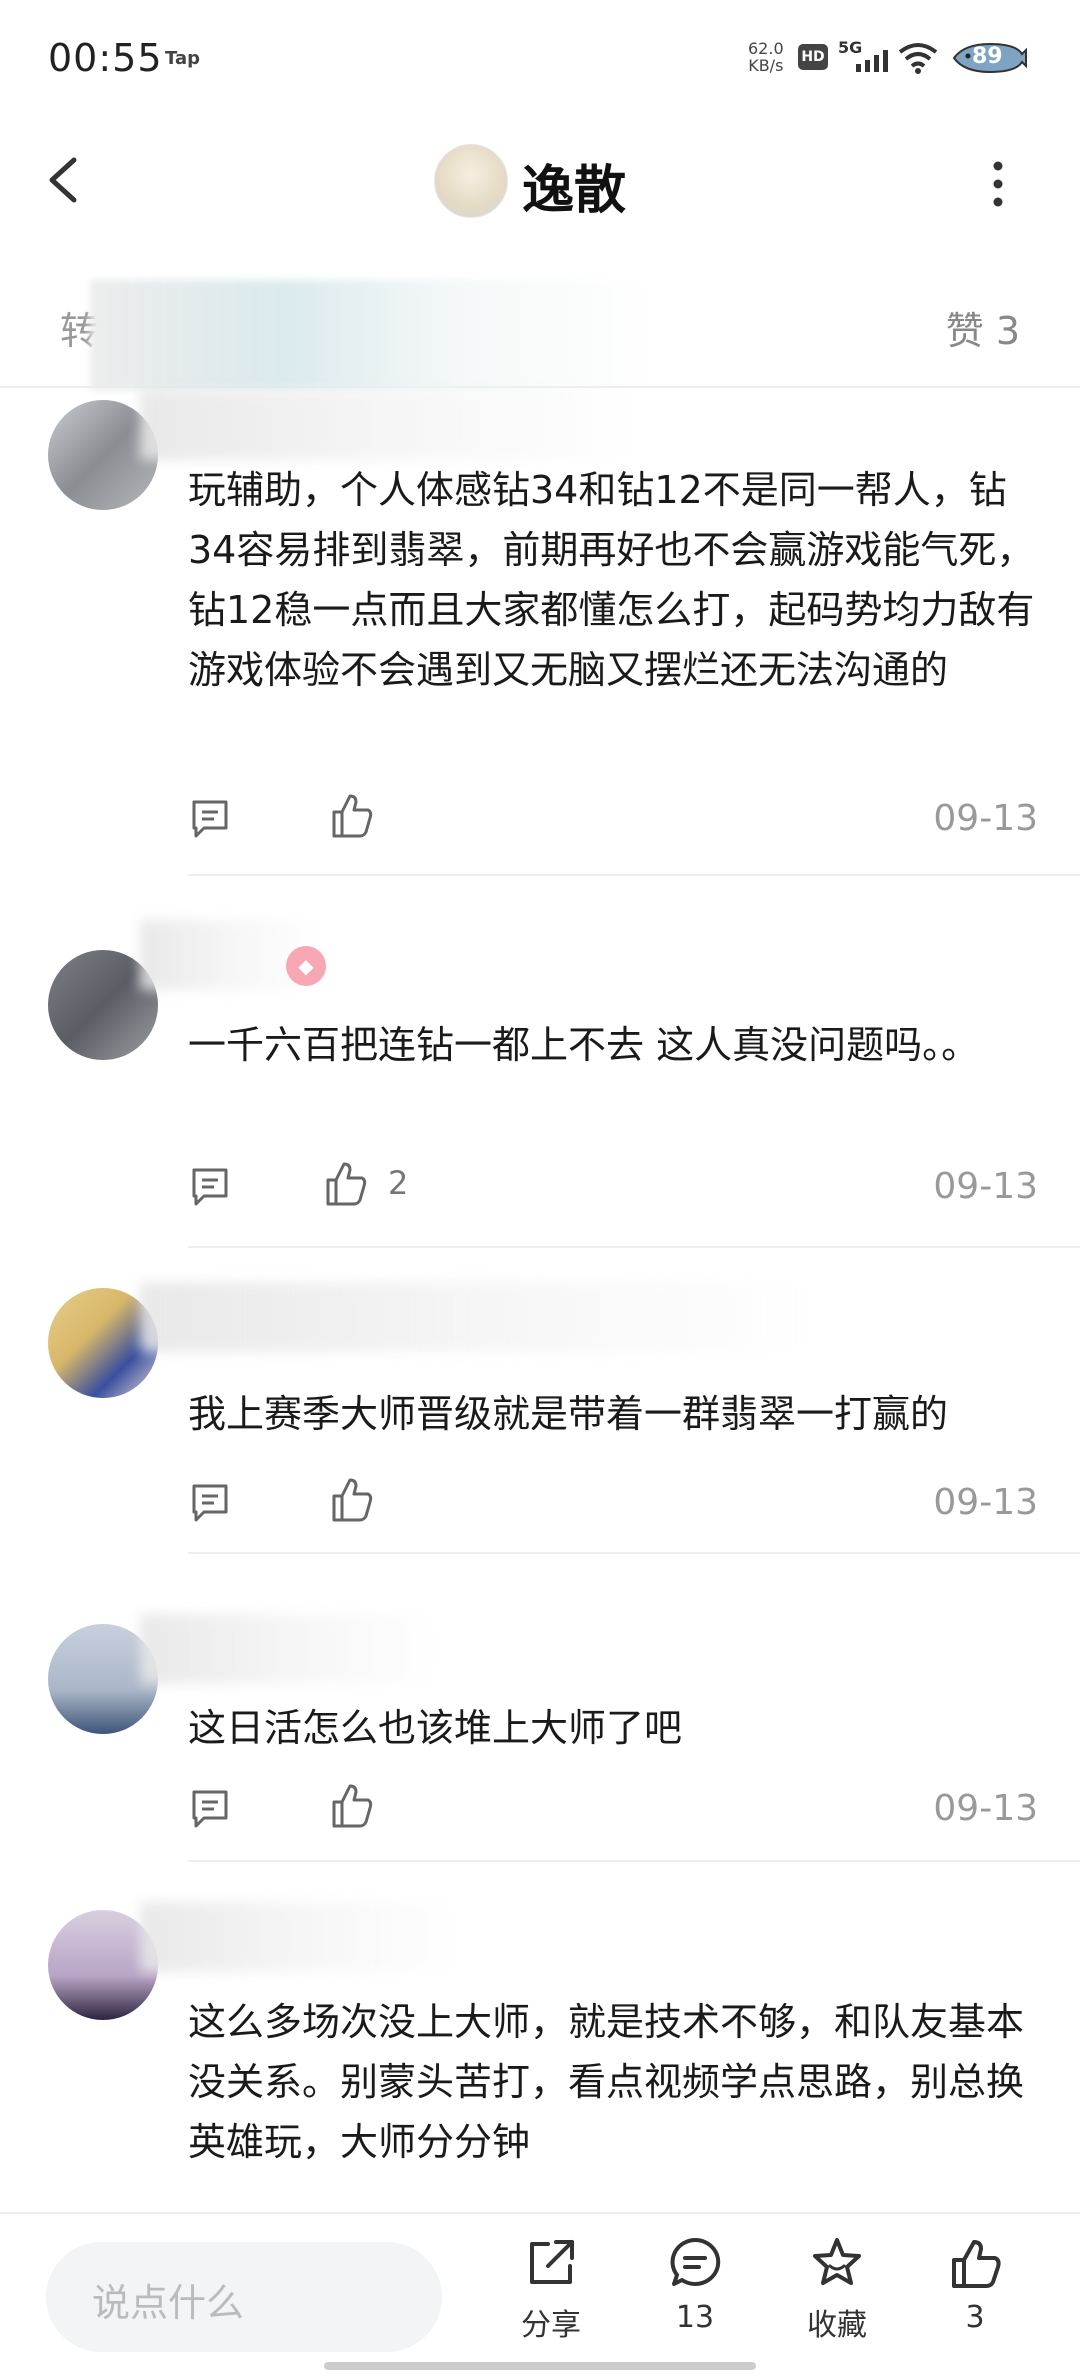 The height and width of the screenshot is (2376, 1080). I want to click on author-name: 逸散, so click(574, 185).